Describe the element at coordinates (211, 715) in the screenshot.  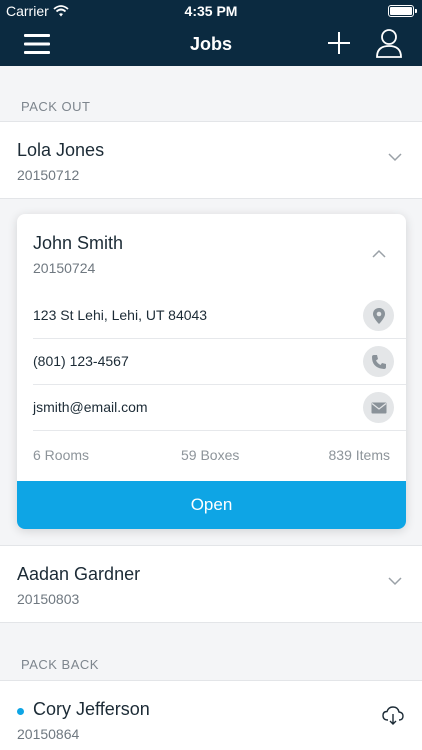
I see `job-row-cory-jefferson: Cory Jefferson 20150864` at that location.